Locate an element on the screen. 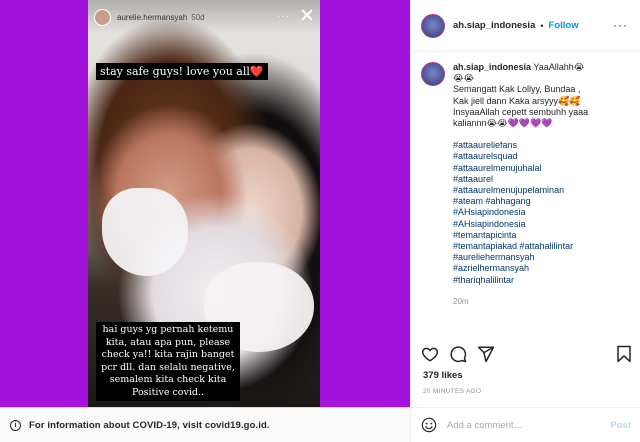  comment-bubble-icon is located at coordinates (458, 354).